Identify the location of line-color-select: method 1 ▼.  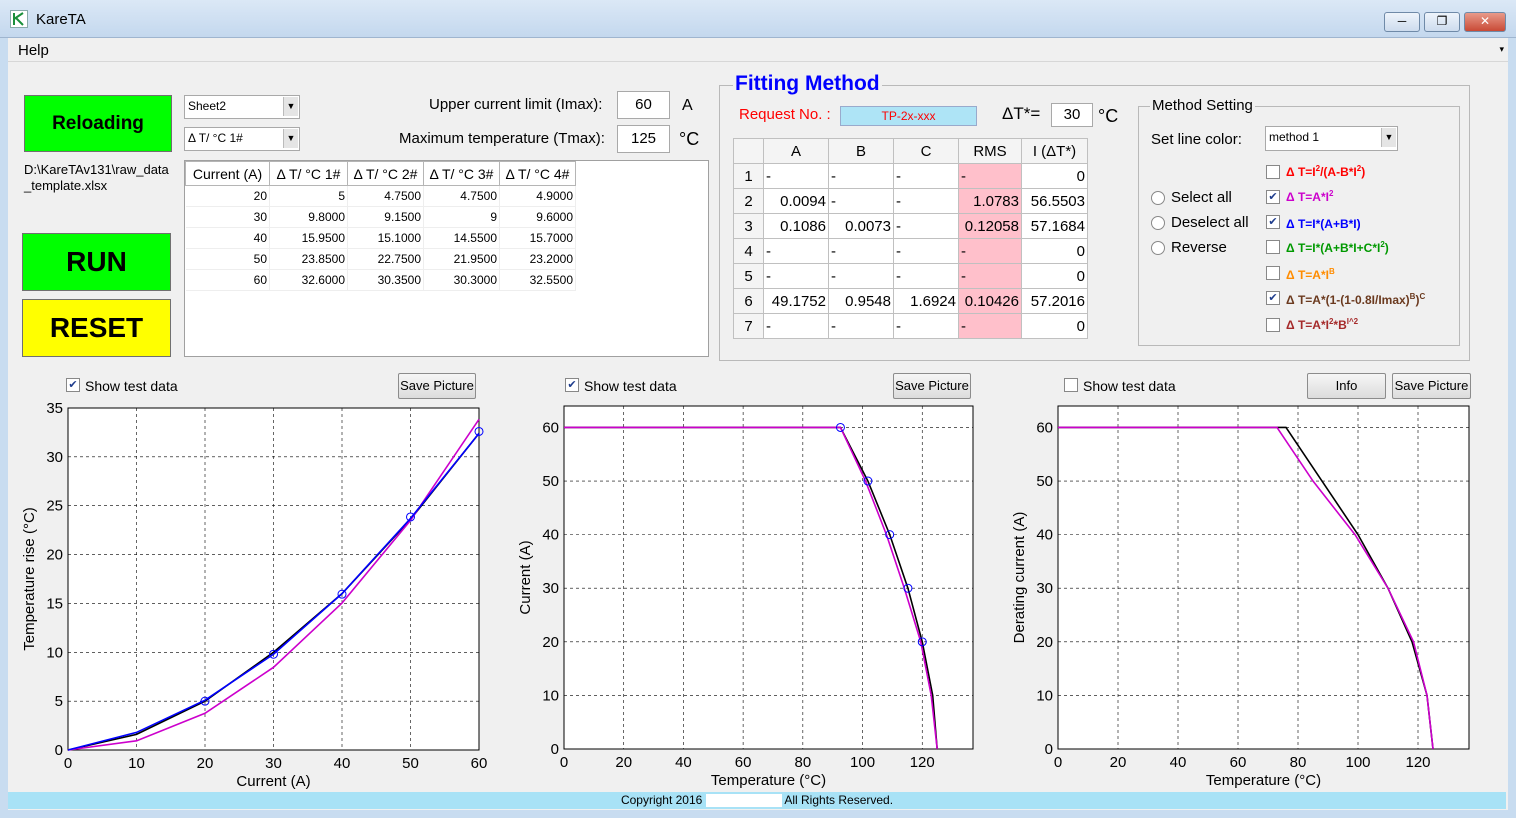
(1331, 138).